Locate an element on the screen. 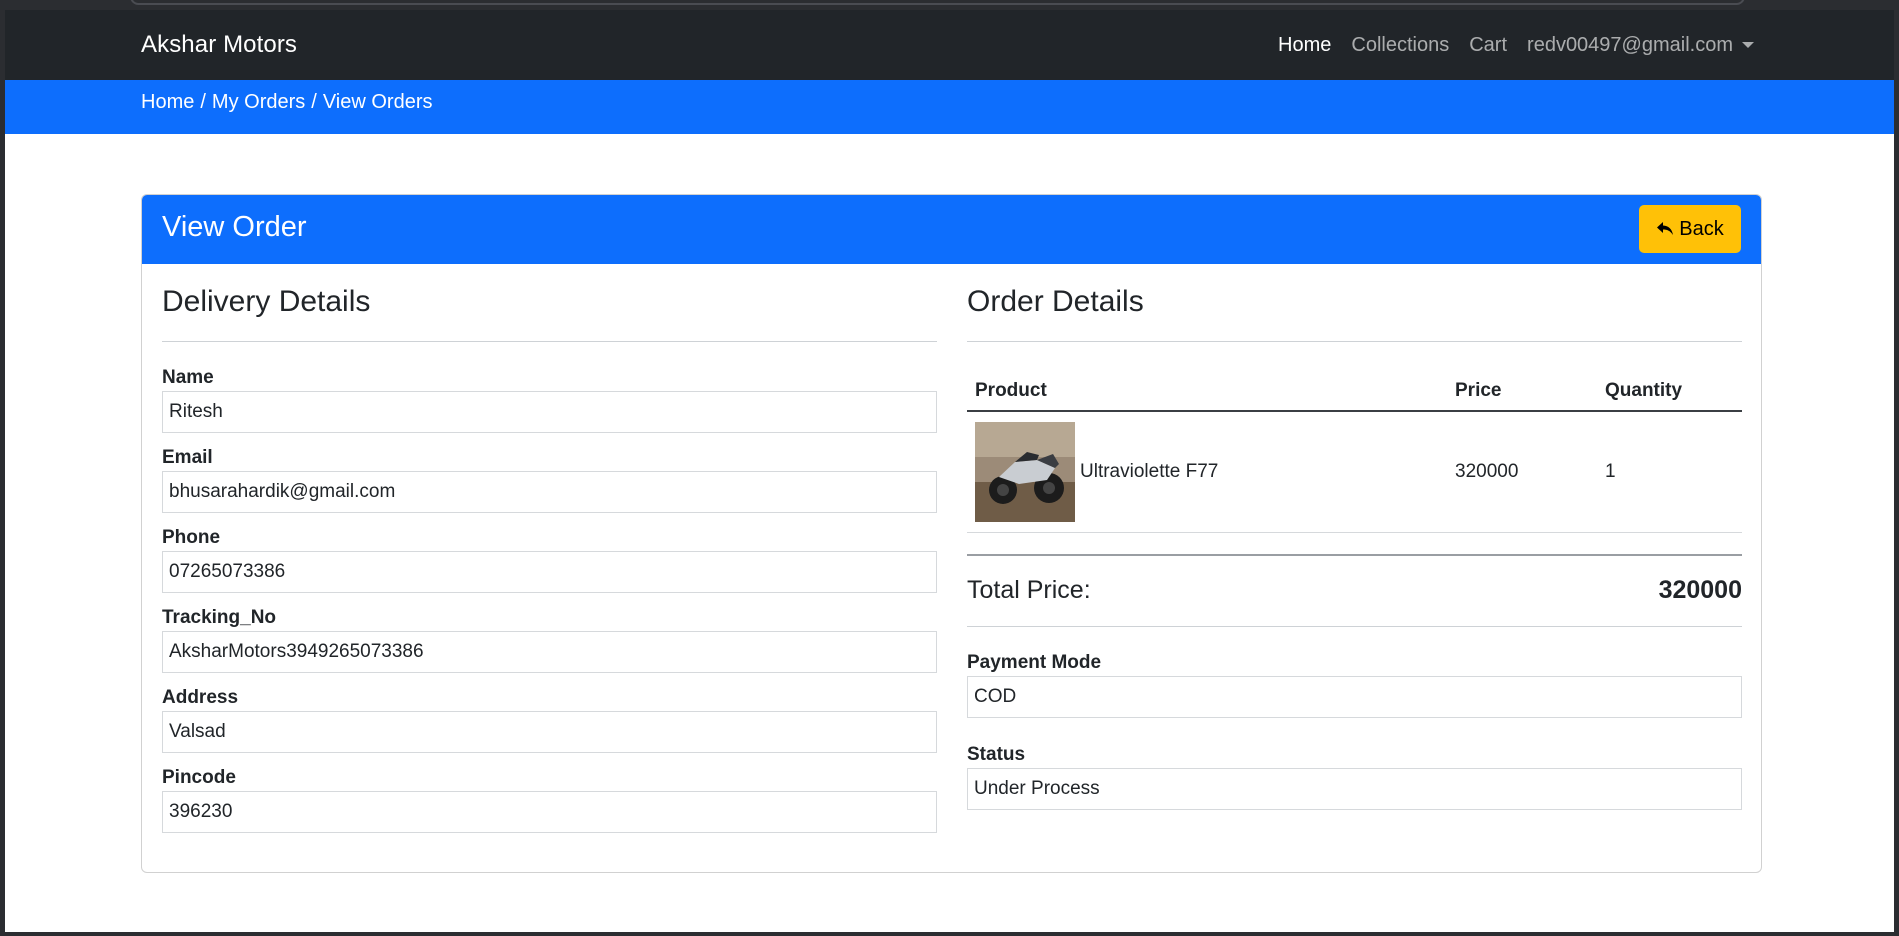 Image resolution: width=1899 pixels, height=936 pixels. product-image is located at coordinates (1025, 471).